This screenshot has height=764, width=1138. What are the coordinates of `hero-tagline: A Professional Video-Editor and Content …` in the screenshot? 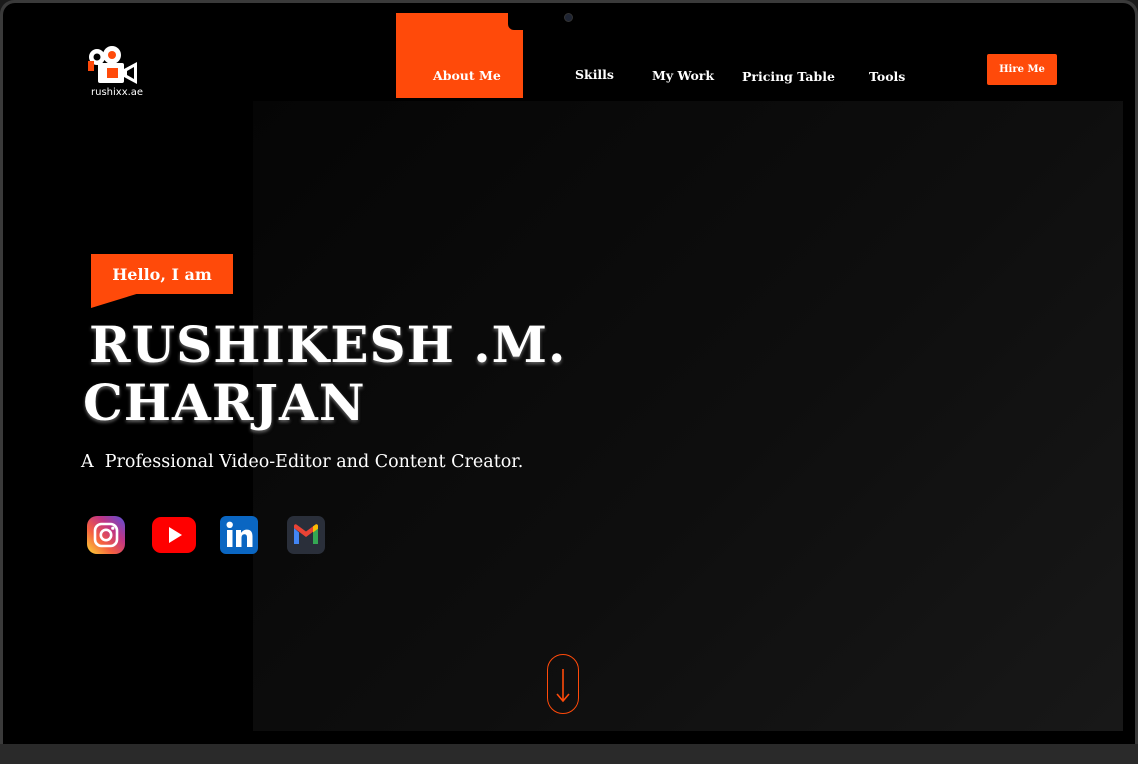 It's located at (302, 462).